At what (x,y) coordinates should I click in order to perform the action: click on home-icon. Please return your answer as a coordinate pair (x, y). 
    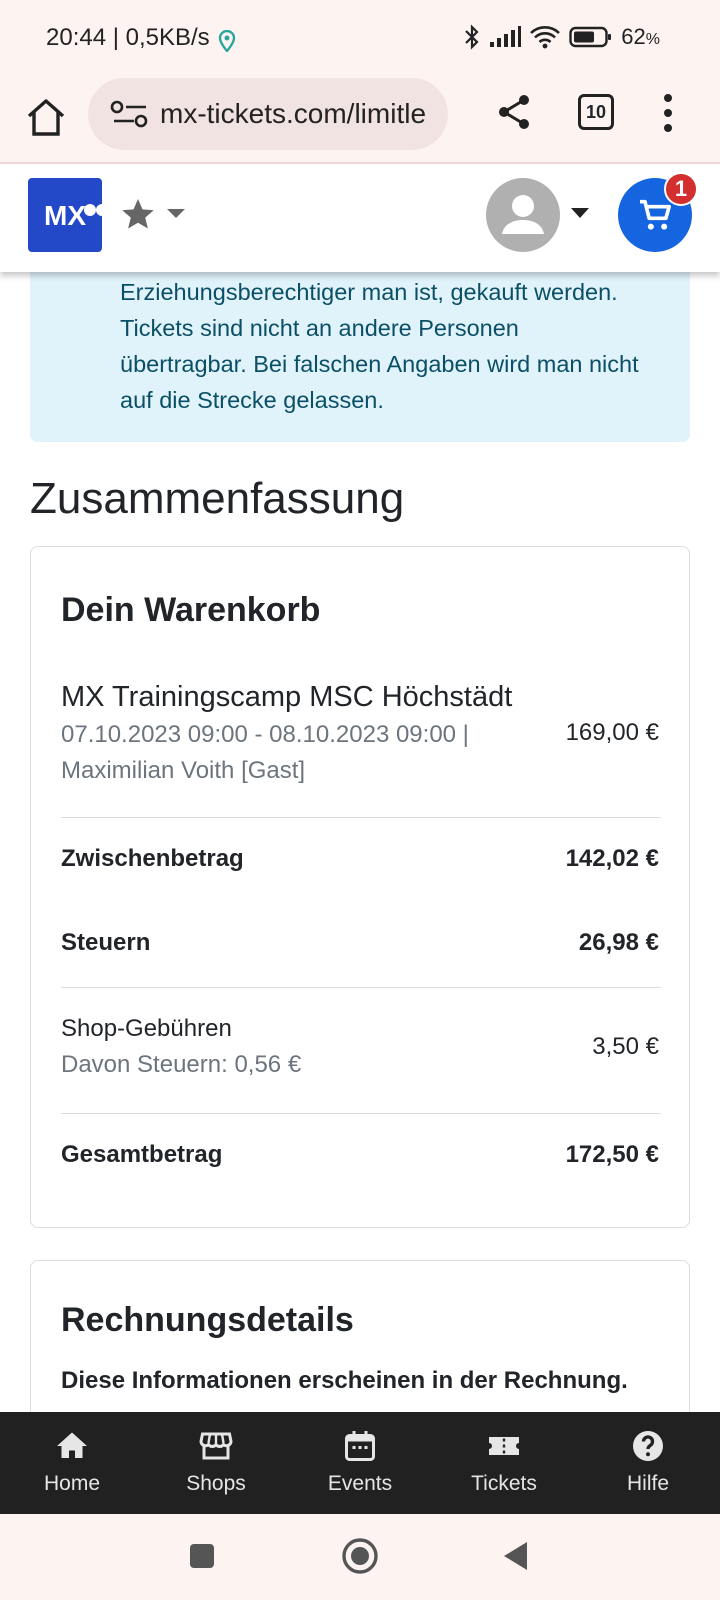
    Looking at the image, I should click on (72, 1445).